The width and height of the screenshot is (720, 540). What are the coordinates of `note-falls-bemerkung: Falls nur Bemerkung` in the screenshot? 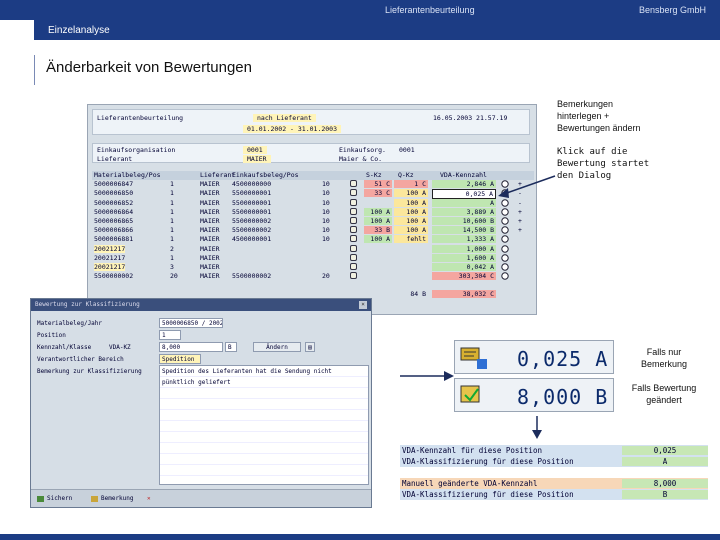 It's located at (664, 358).